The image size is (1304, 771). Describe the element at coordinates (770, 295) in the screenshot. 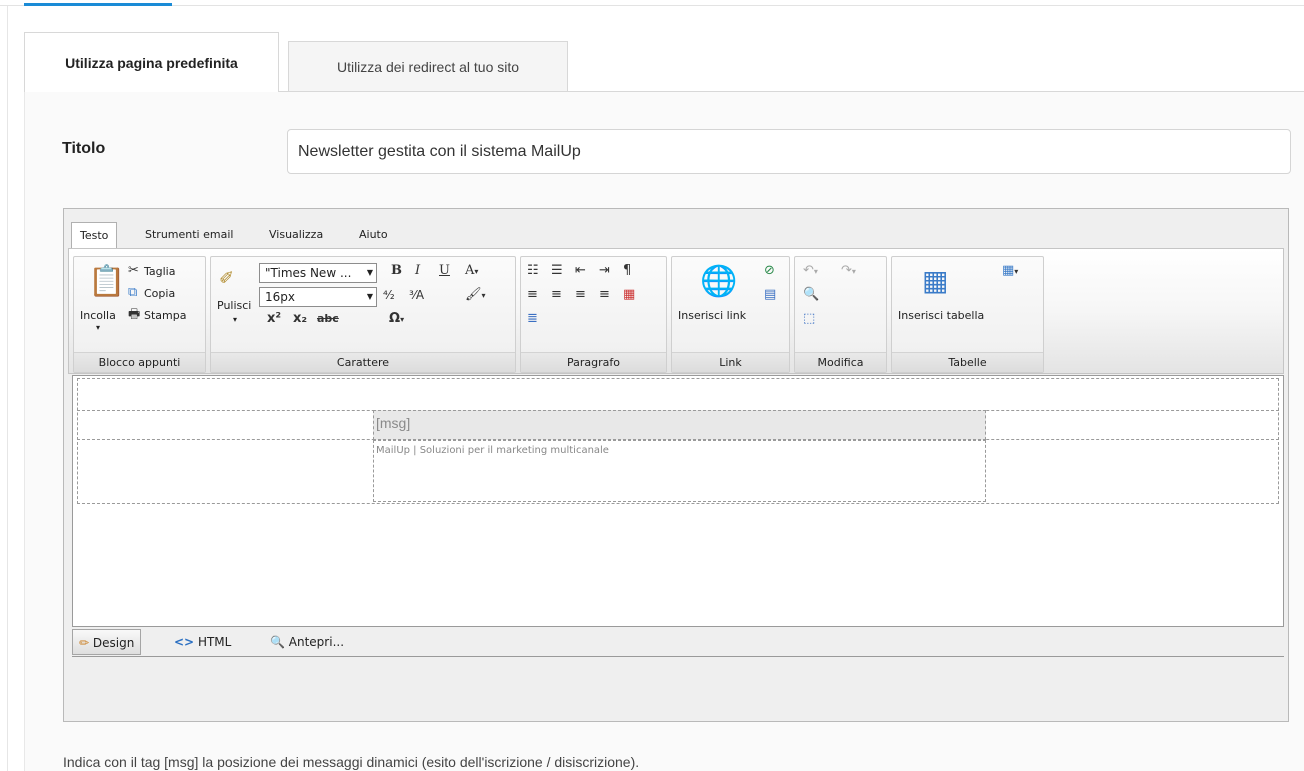

I see `anchor-icon: ▤` at that location.